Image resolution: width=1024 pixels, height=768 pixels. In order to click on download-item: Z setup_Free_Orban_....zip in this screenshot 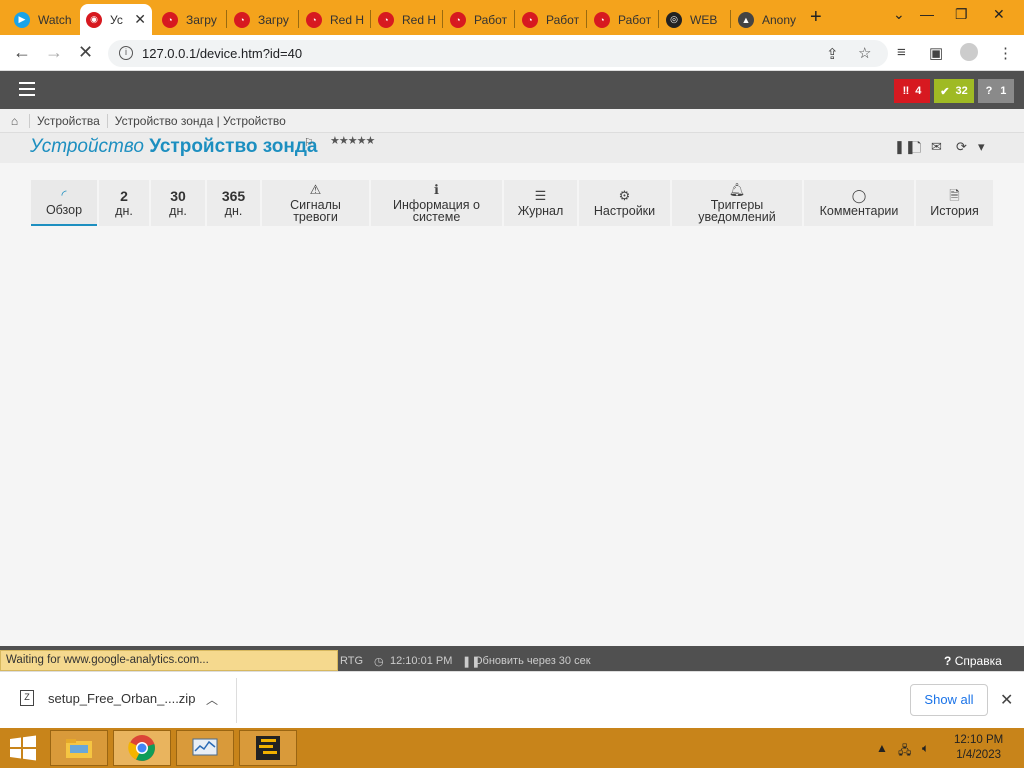, I will do `click(107, 698)`.